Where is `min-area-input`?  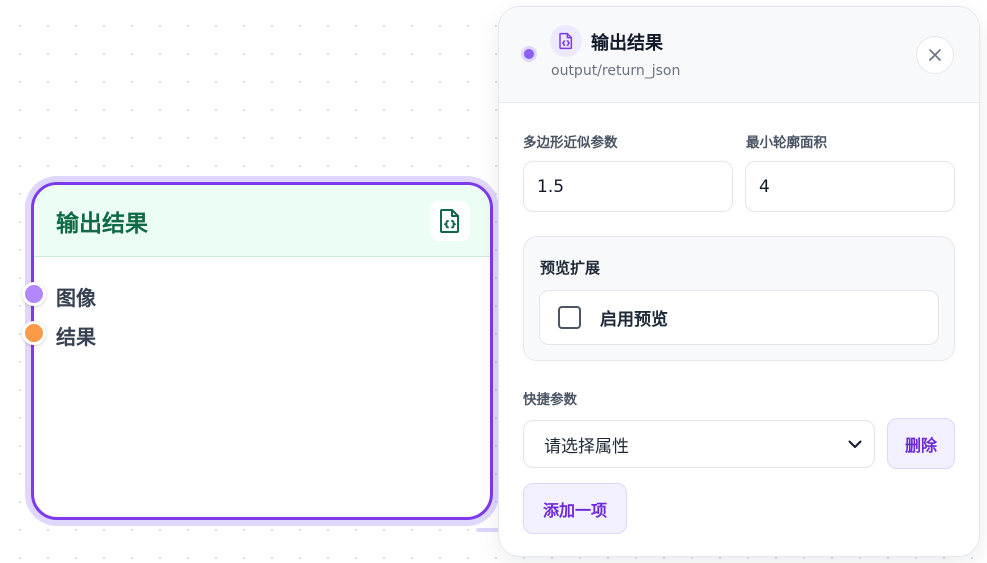
min-area-input is located at coordinates (850, 186).